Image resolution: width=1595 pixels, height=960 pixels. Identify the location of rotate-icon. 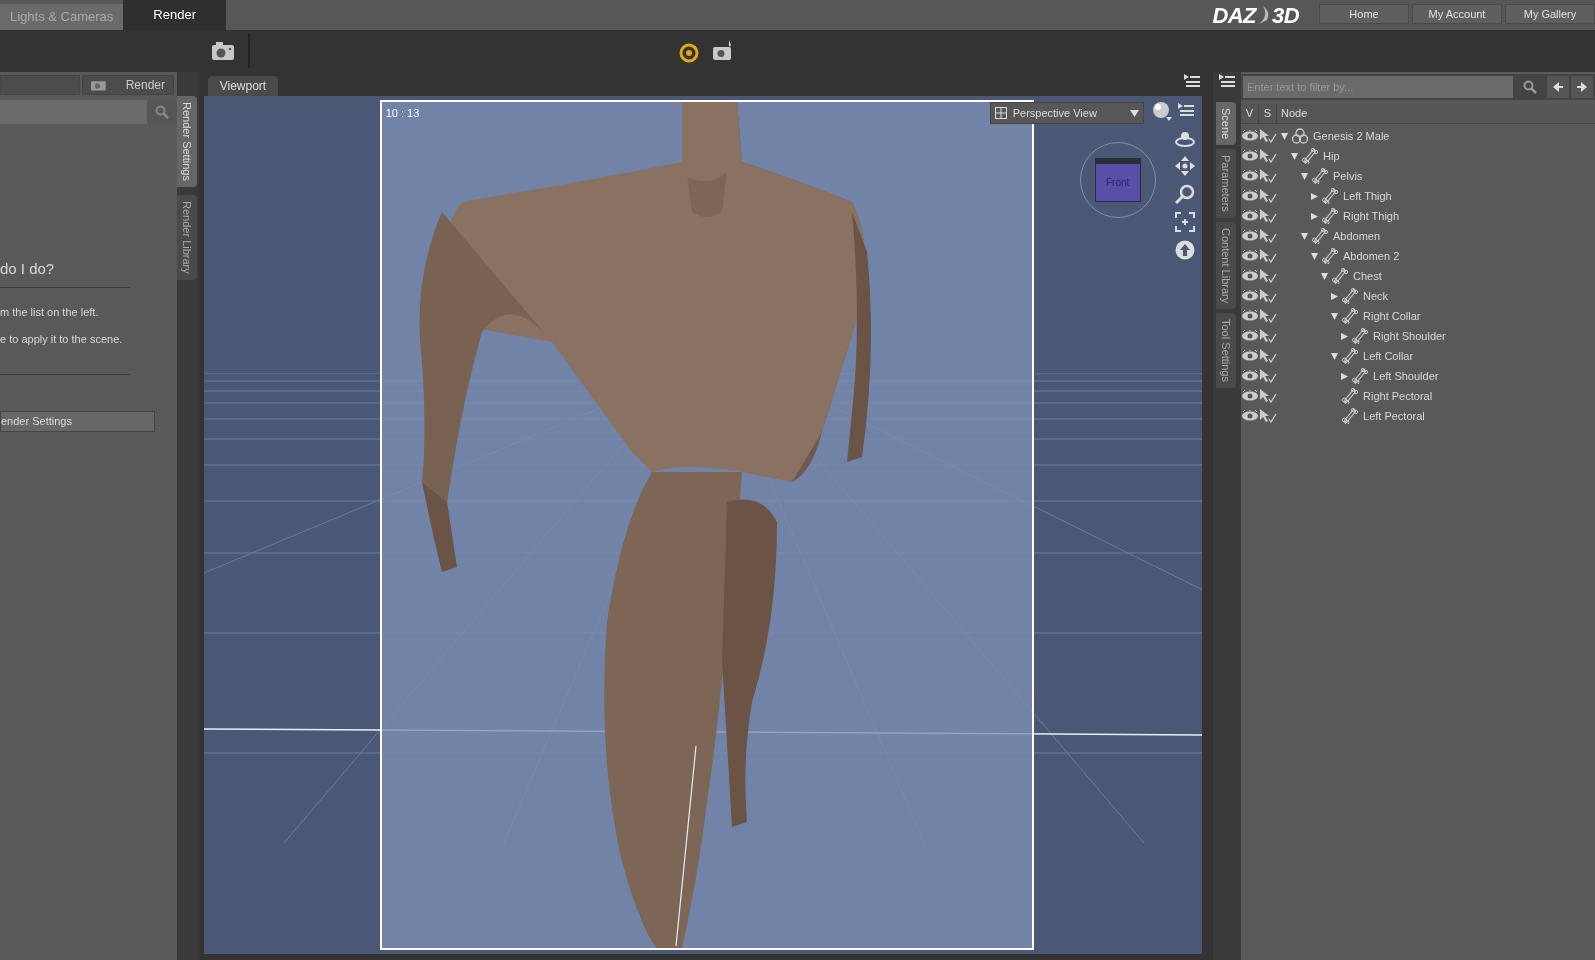
(689, 53).